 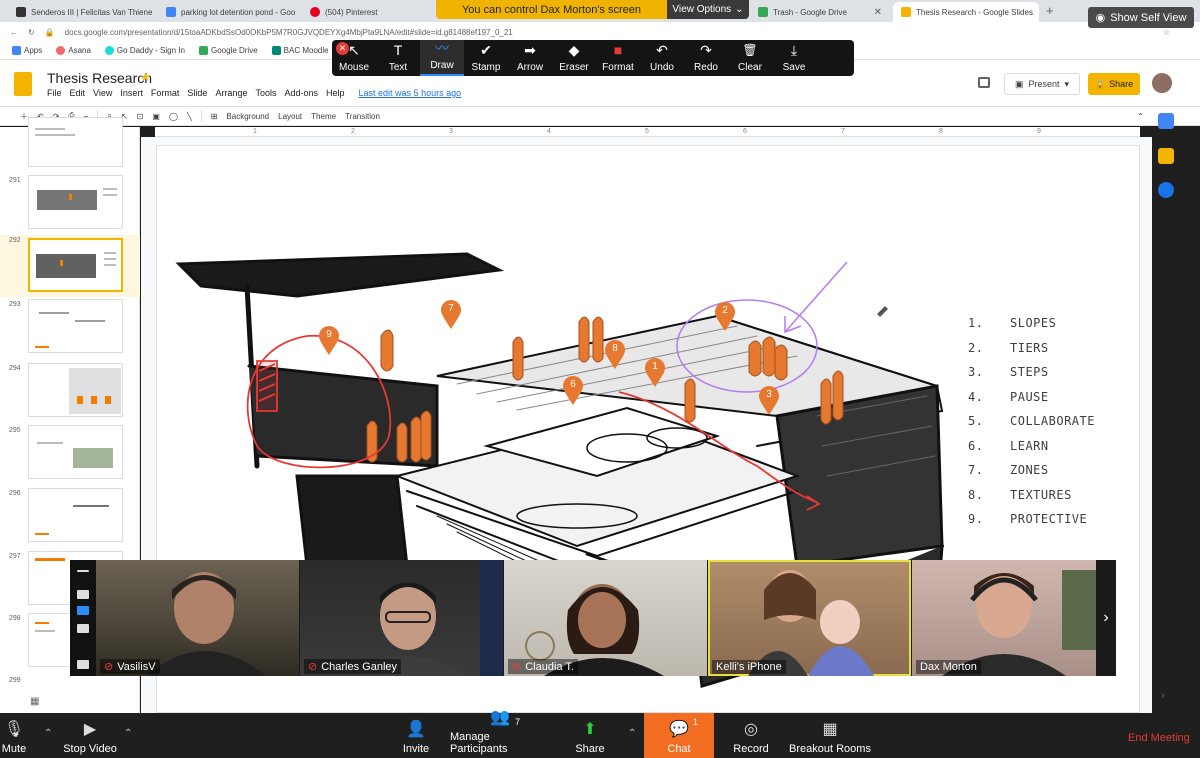 I want to click on bookmark-star-icon: ☆, so click(x=1166, y=32).